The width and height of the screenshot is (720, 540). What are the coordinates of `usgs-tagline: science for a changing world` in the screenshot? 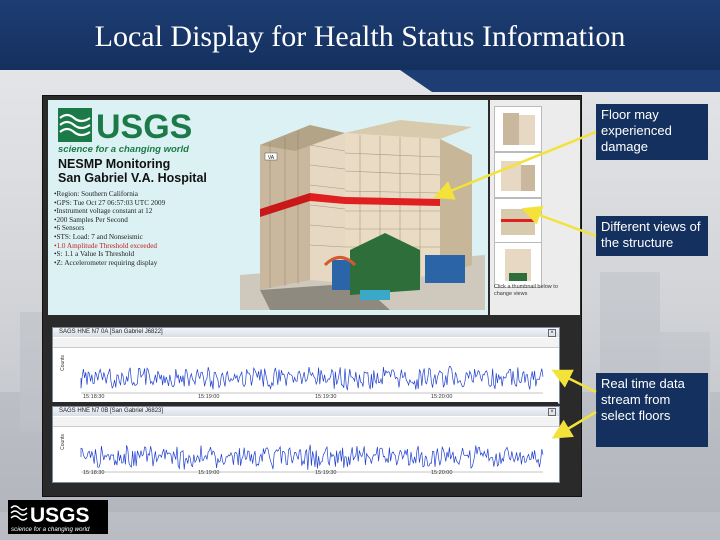 It's located at (50, 529).